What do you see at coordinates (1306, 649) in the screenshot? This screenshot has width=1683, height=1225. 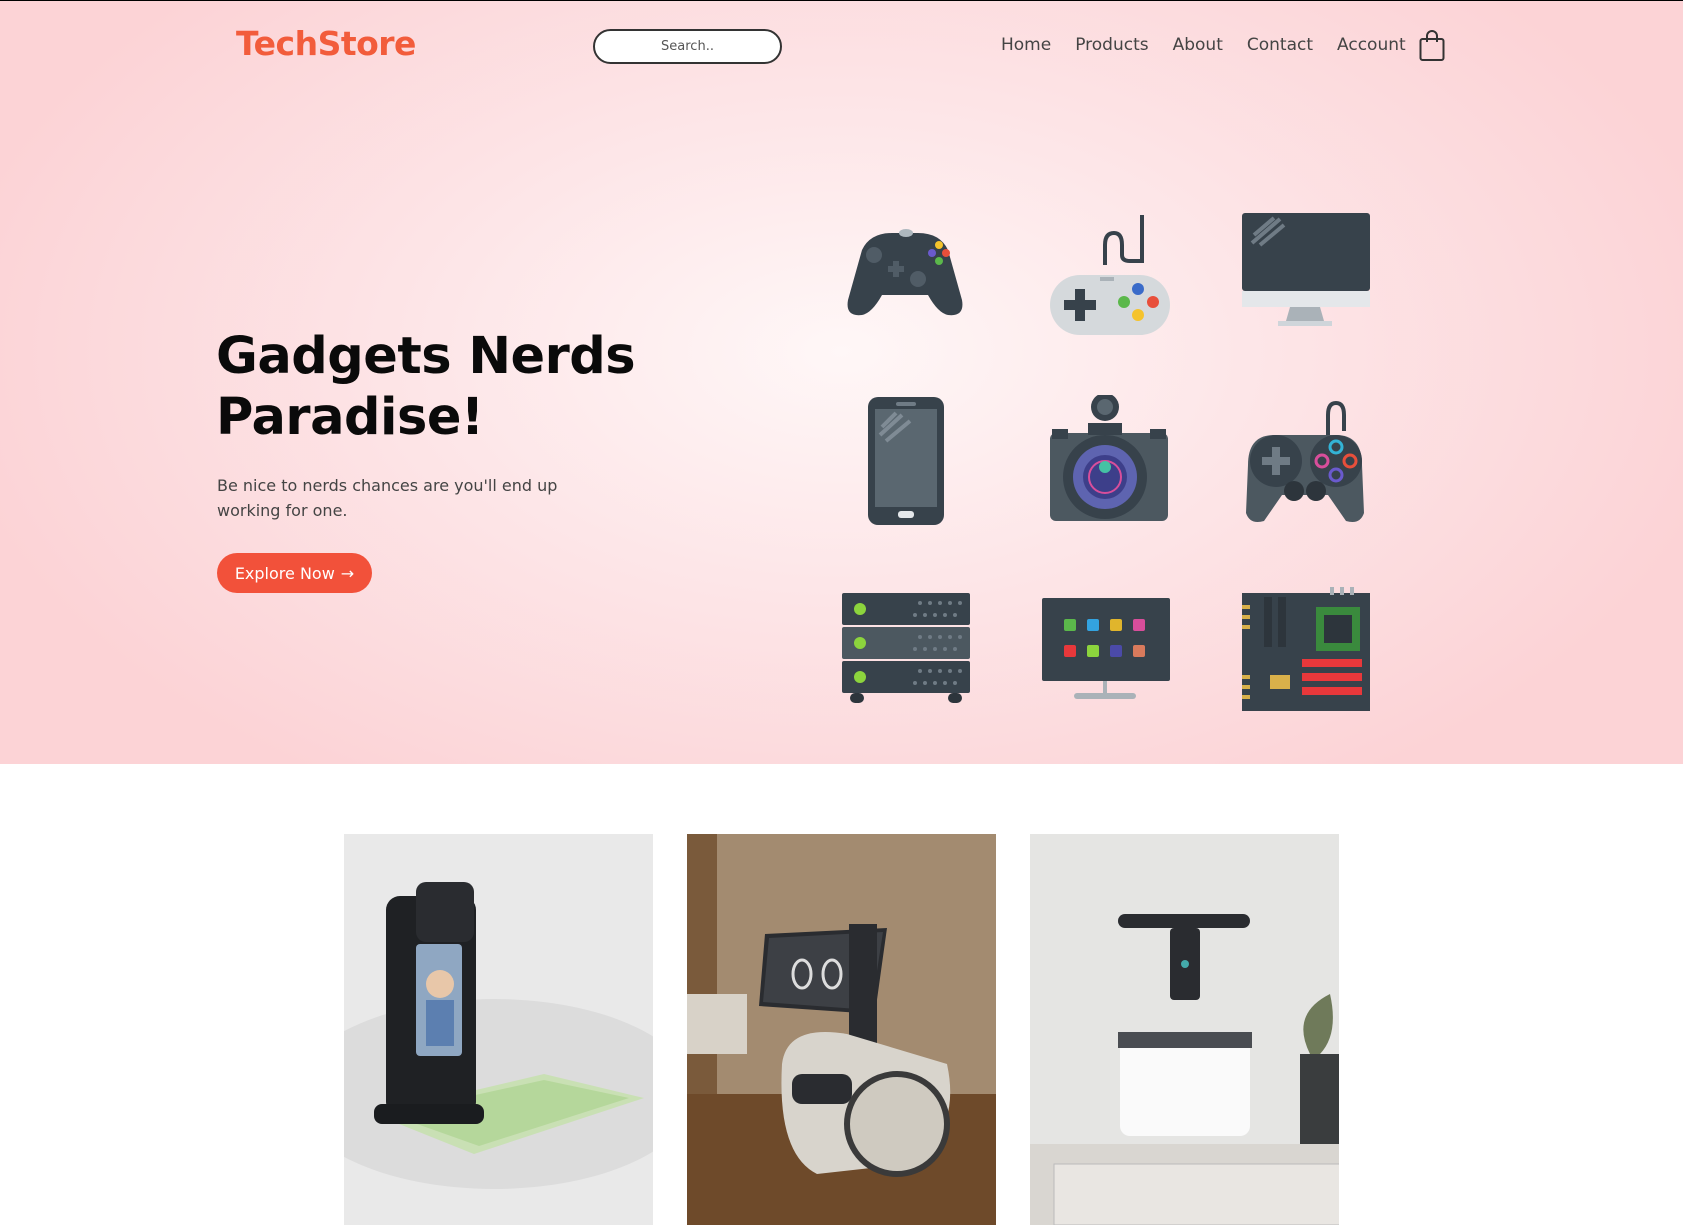 I see `motherboard-icon` at bounding box center [1306, 649].